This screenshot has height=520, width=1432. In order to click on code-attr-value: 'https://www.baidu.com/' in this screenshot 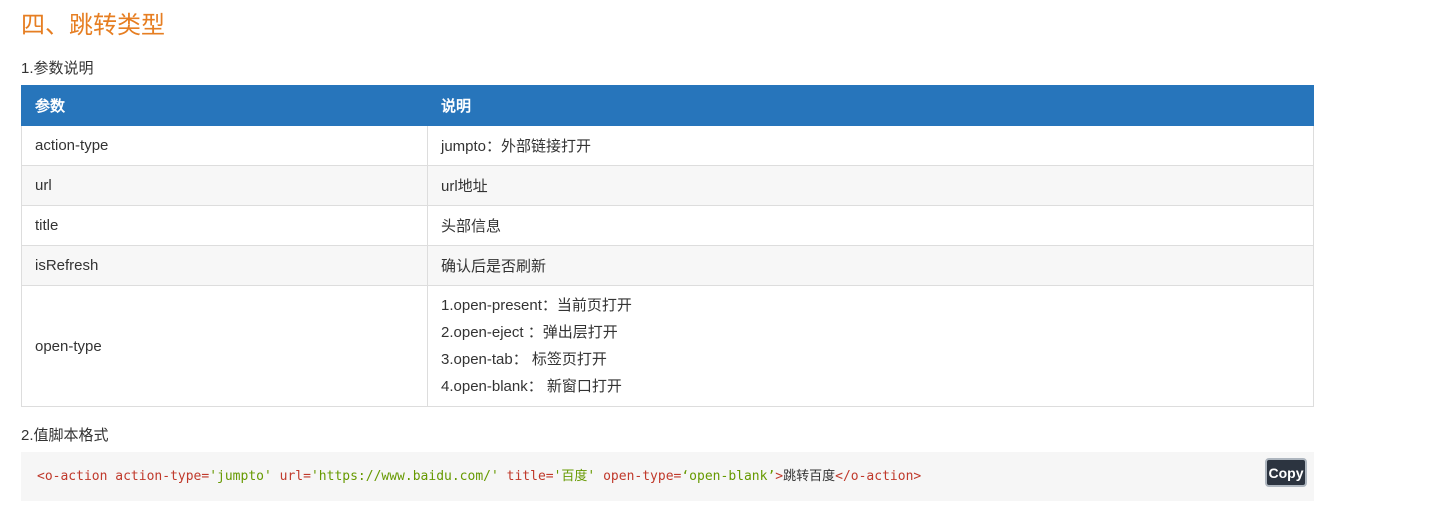, I will do `click(404, 476)`.